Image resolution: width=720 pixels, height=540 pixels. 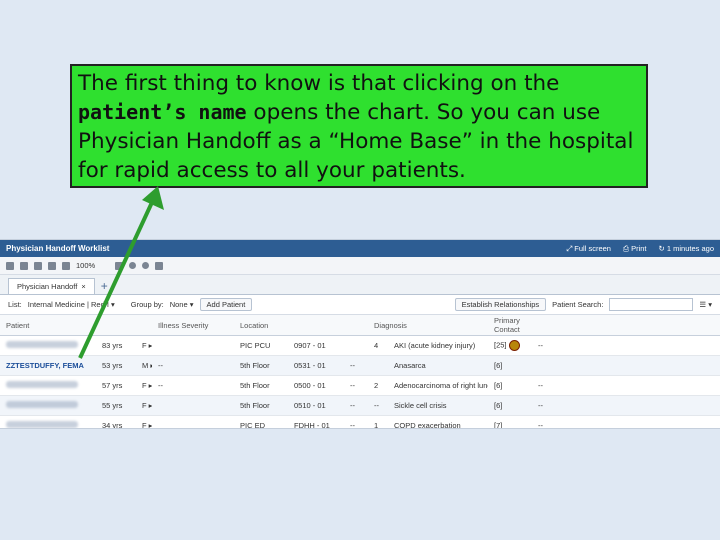 I want to click on age-cell: 83 yrs, so click(x=116, y=345).